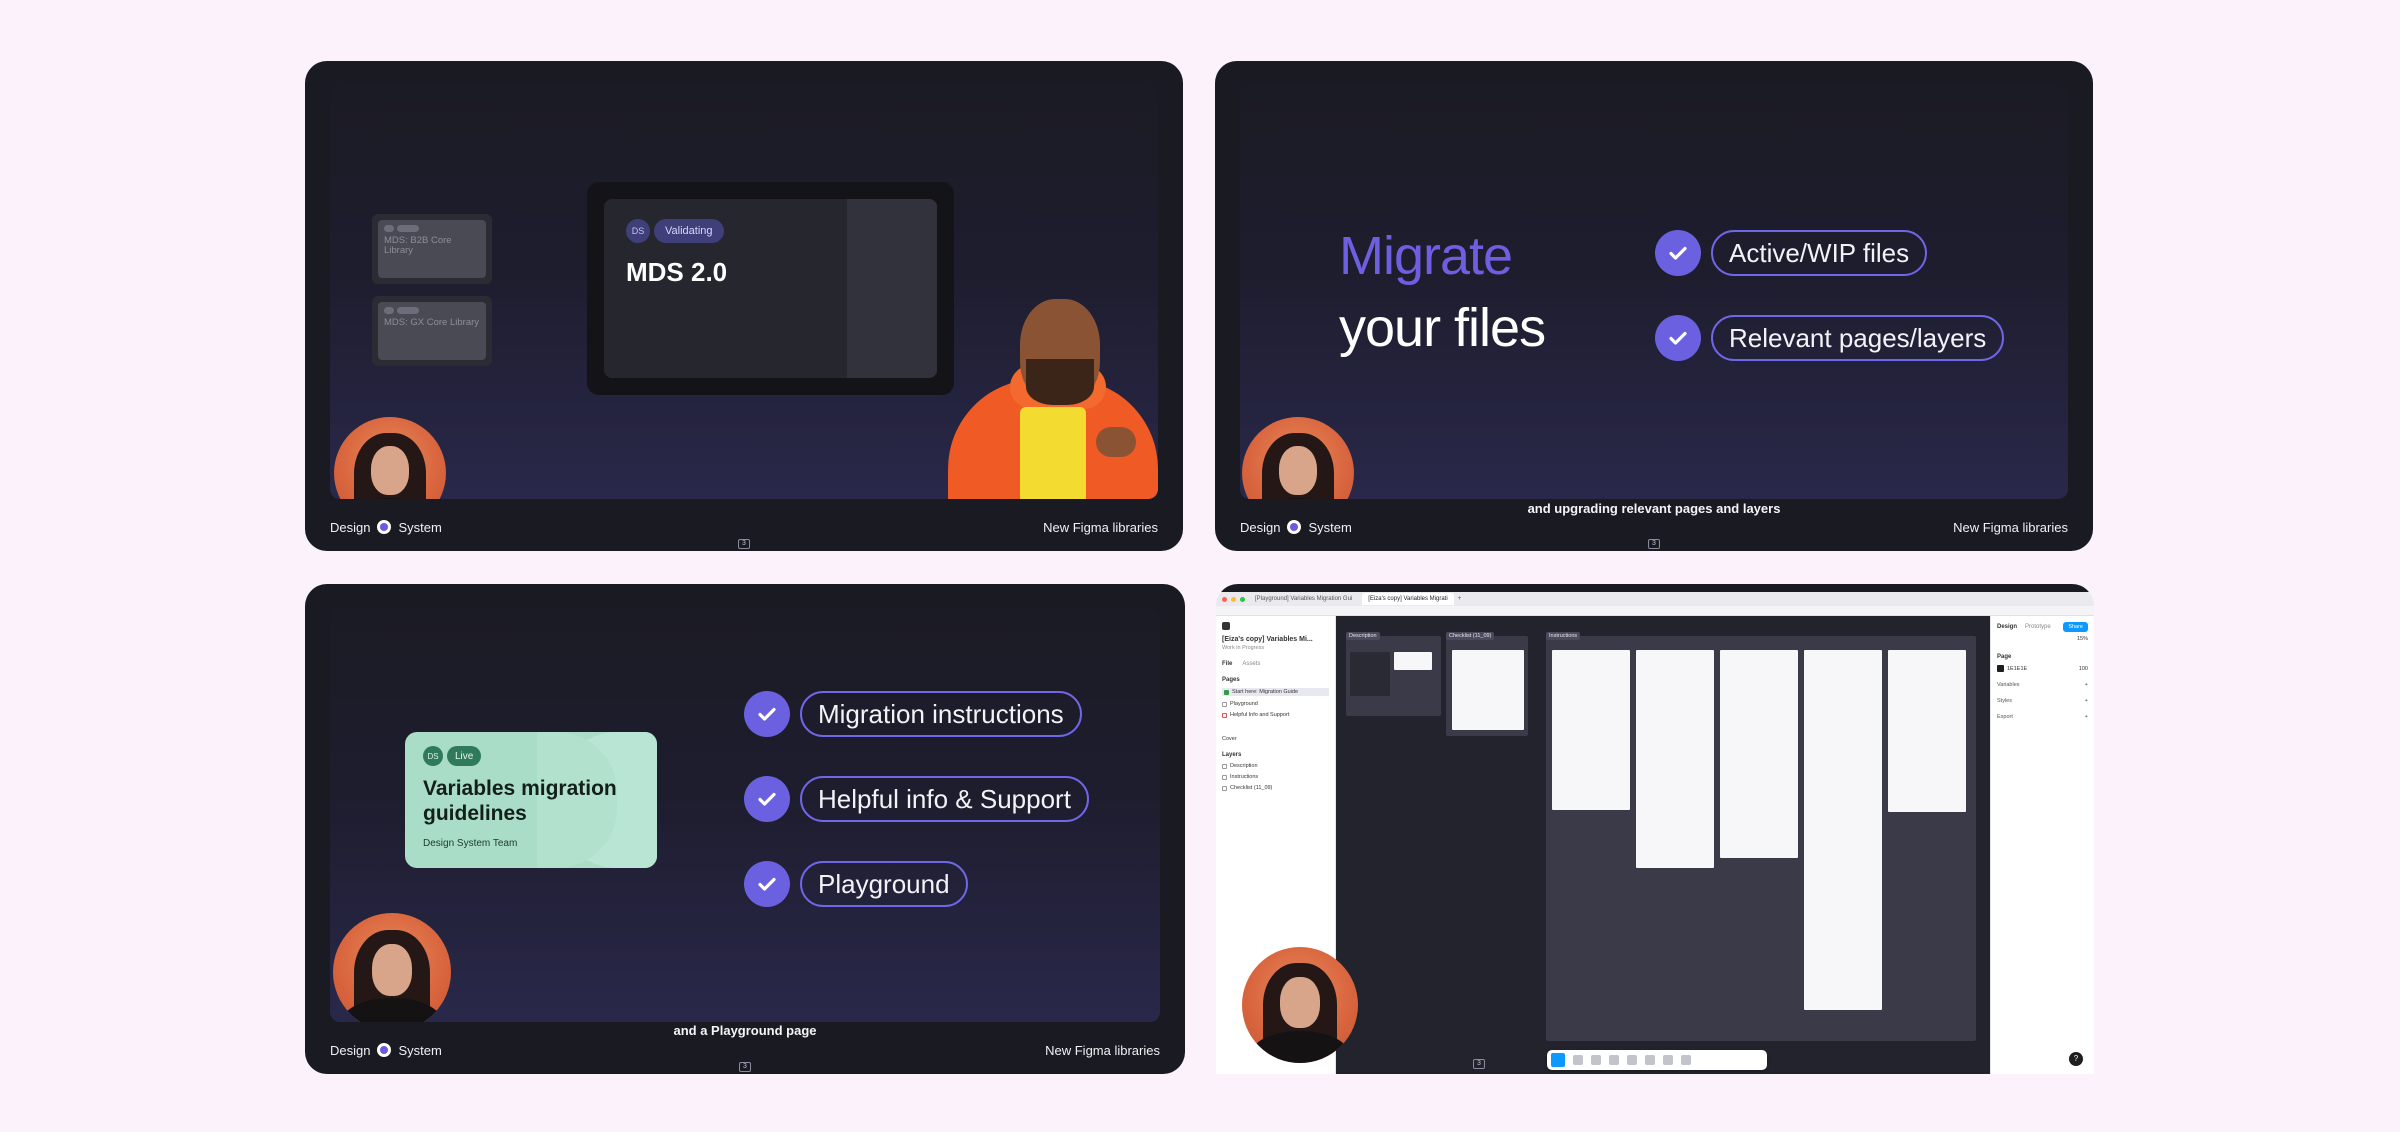 This screenshot has width=2400, height=1132. What do you see at coordinates (2004, 701) in the screenshot?
I see `row-label: Styles` at bounding box center [2004, 701].